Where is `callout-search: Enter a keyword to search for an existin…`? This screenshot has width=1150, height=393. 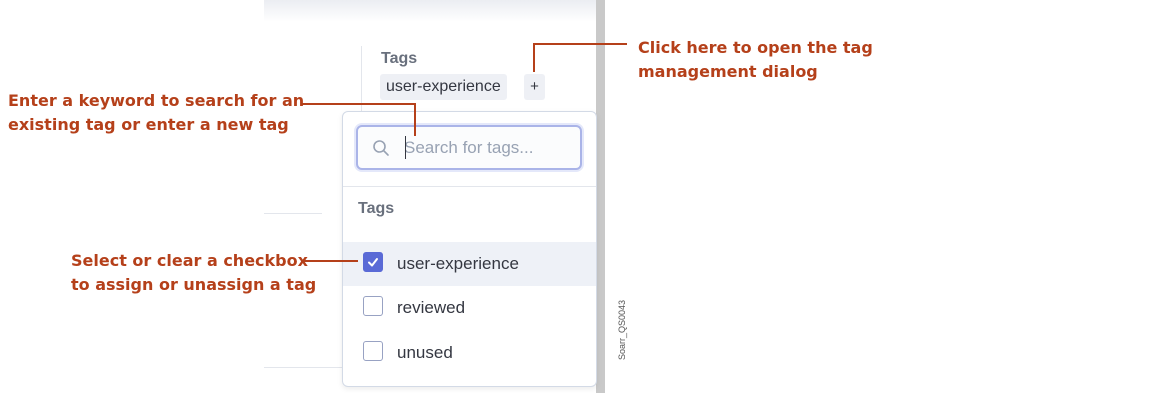 callout-search: Enter a keyword to search for an existin… is located at coordinates (156, 112).